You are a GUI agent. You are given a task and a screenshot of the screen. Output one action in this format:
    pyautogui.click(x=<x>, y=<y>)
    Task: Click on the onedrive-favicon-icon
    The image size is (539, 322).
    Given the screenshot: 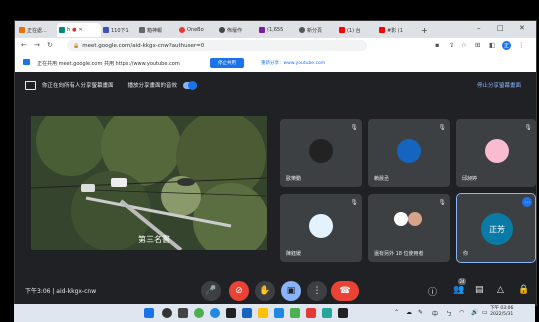 What is the action you would take?
    pyautogui.click(x=182, y=30)
    